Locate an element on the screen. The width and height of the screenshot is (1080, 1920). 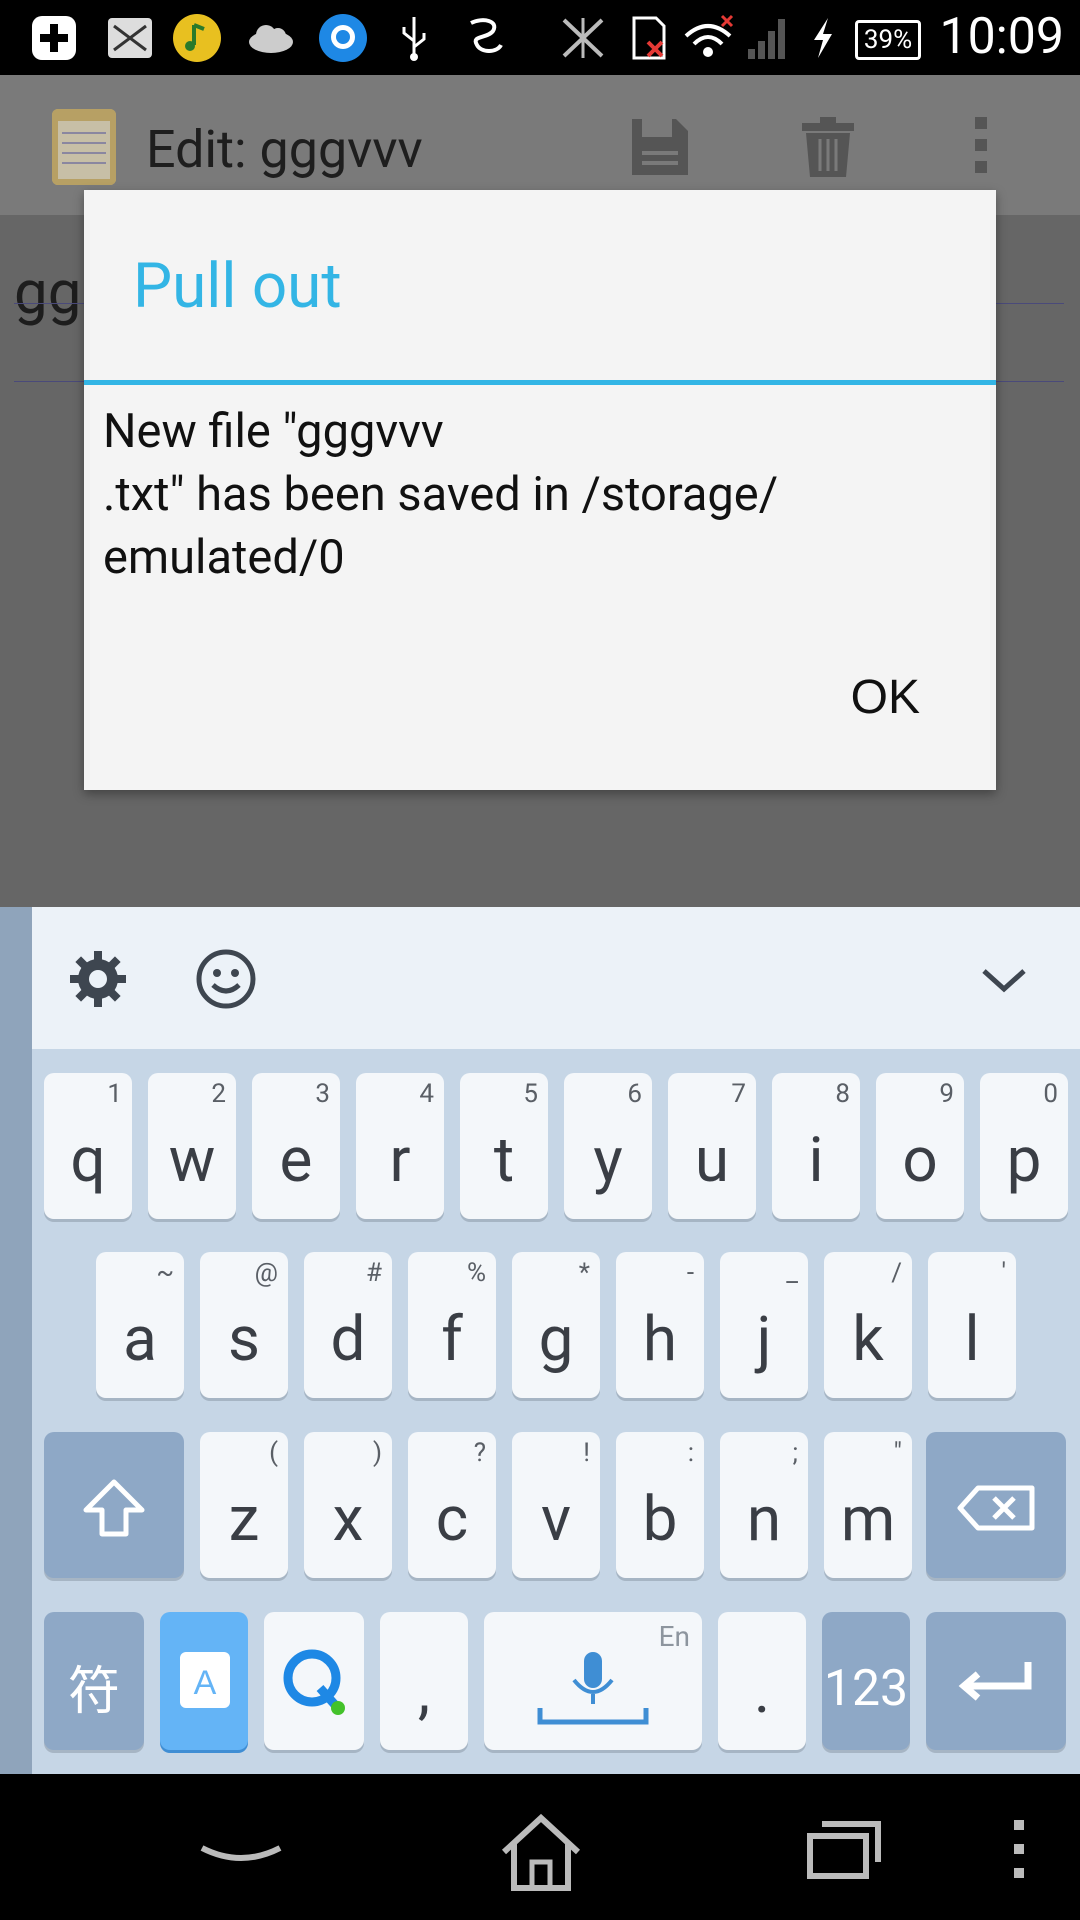
key-h: -h is located at coordinates (660, 1325).